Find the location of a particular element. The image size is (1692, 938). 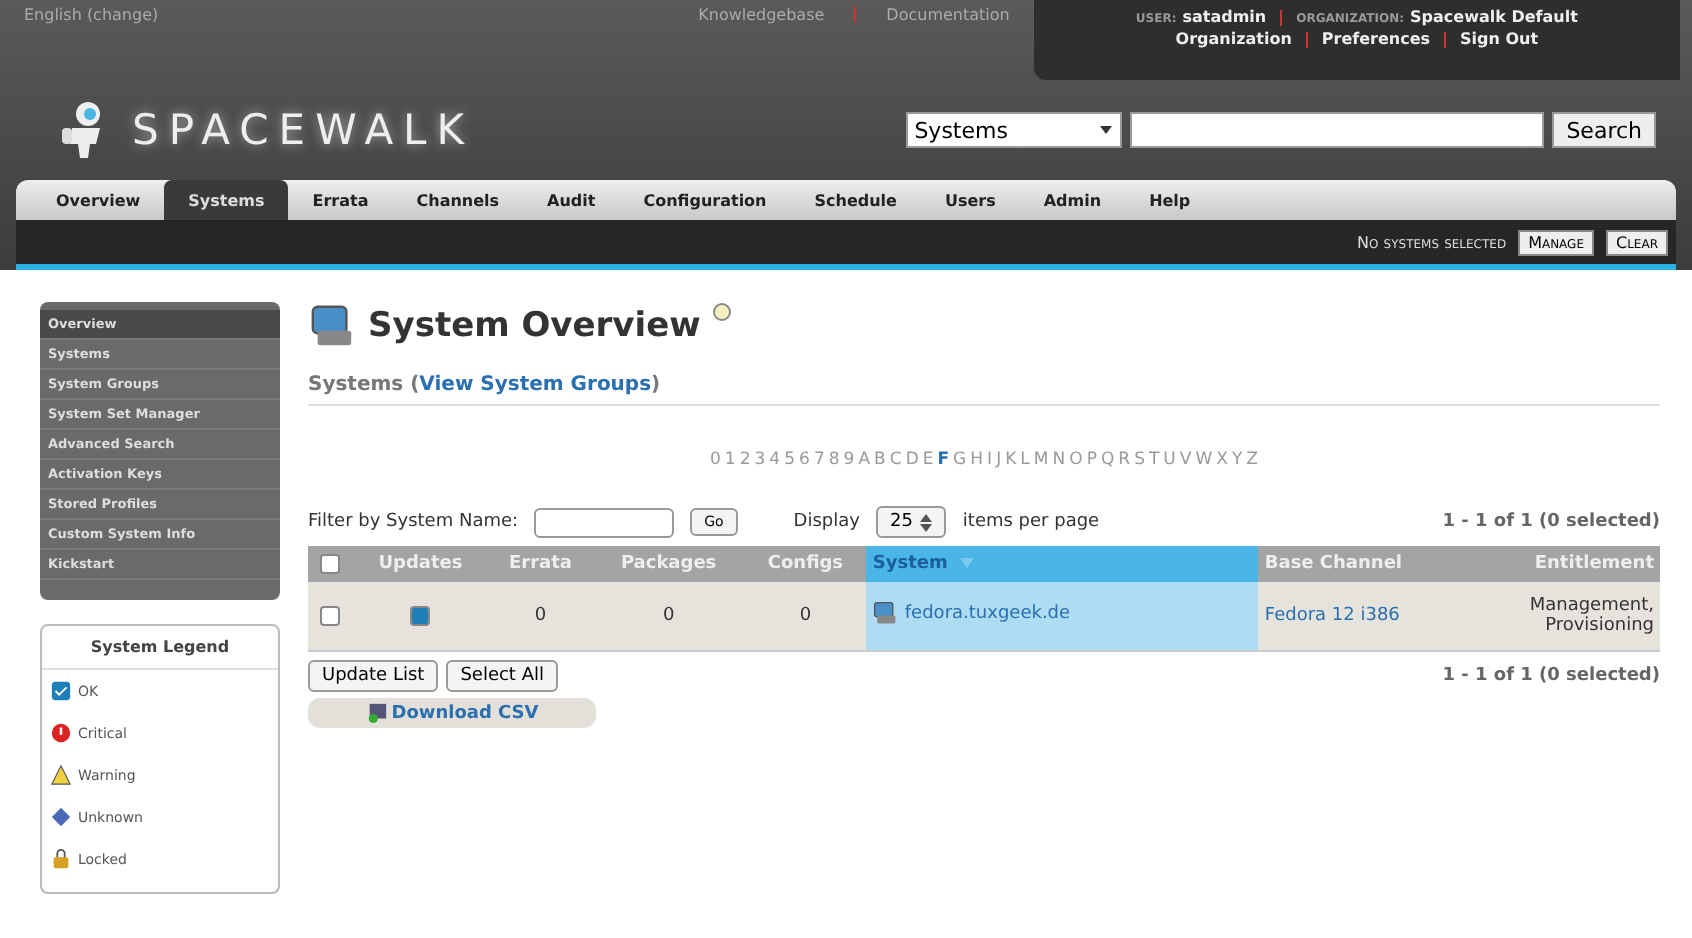

alphabet-letter: W is located at coordinates (1204, 460).